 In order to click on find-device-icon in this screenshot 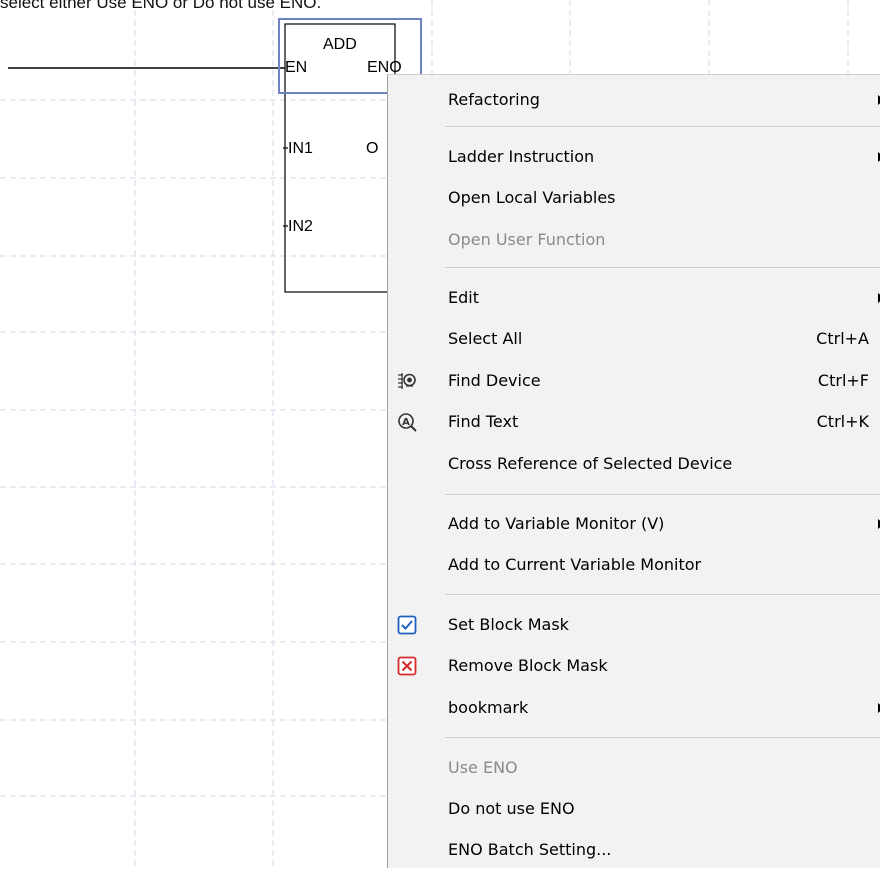, I will do `click(407, 381)`.